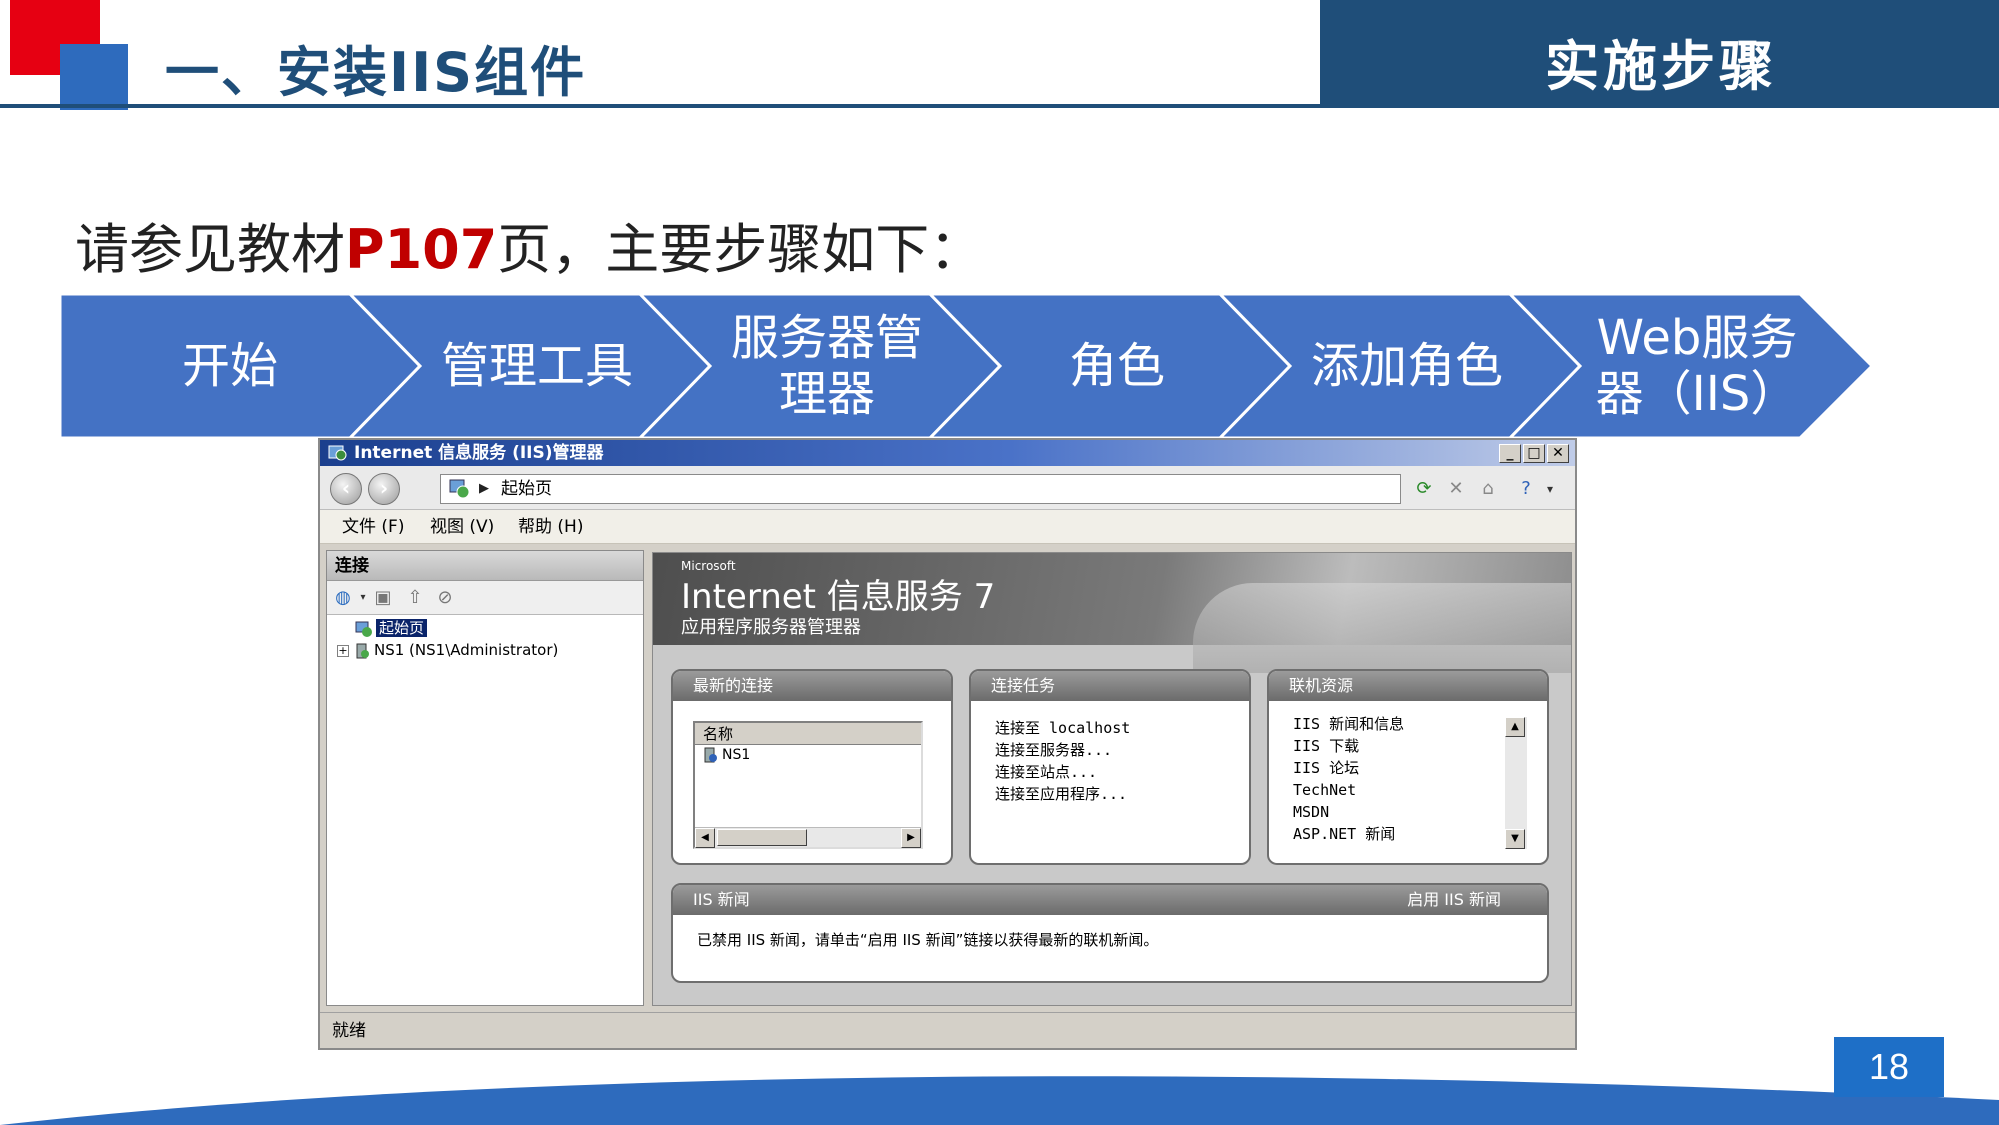 The height and width of the screenshot is (1125, 1999). Describe the element at coordinates (1697, 338) in the screenshot. I see `process-step-line: Web服务` at that location.